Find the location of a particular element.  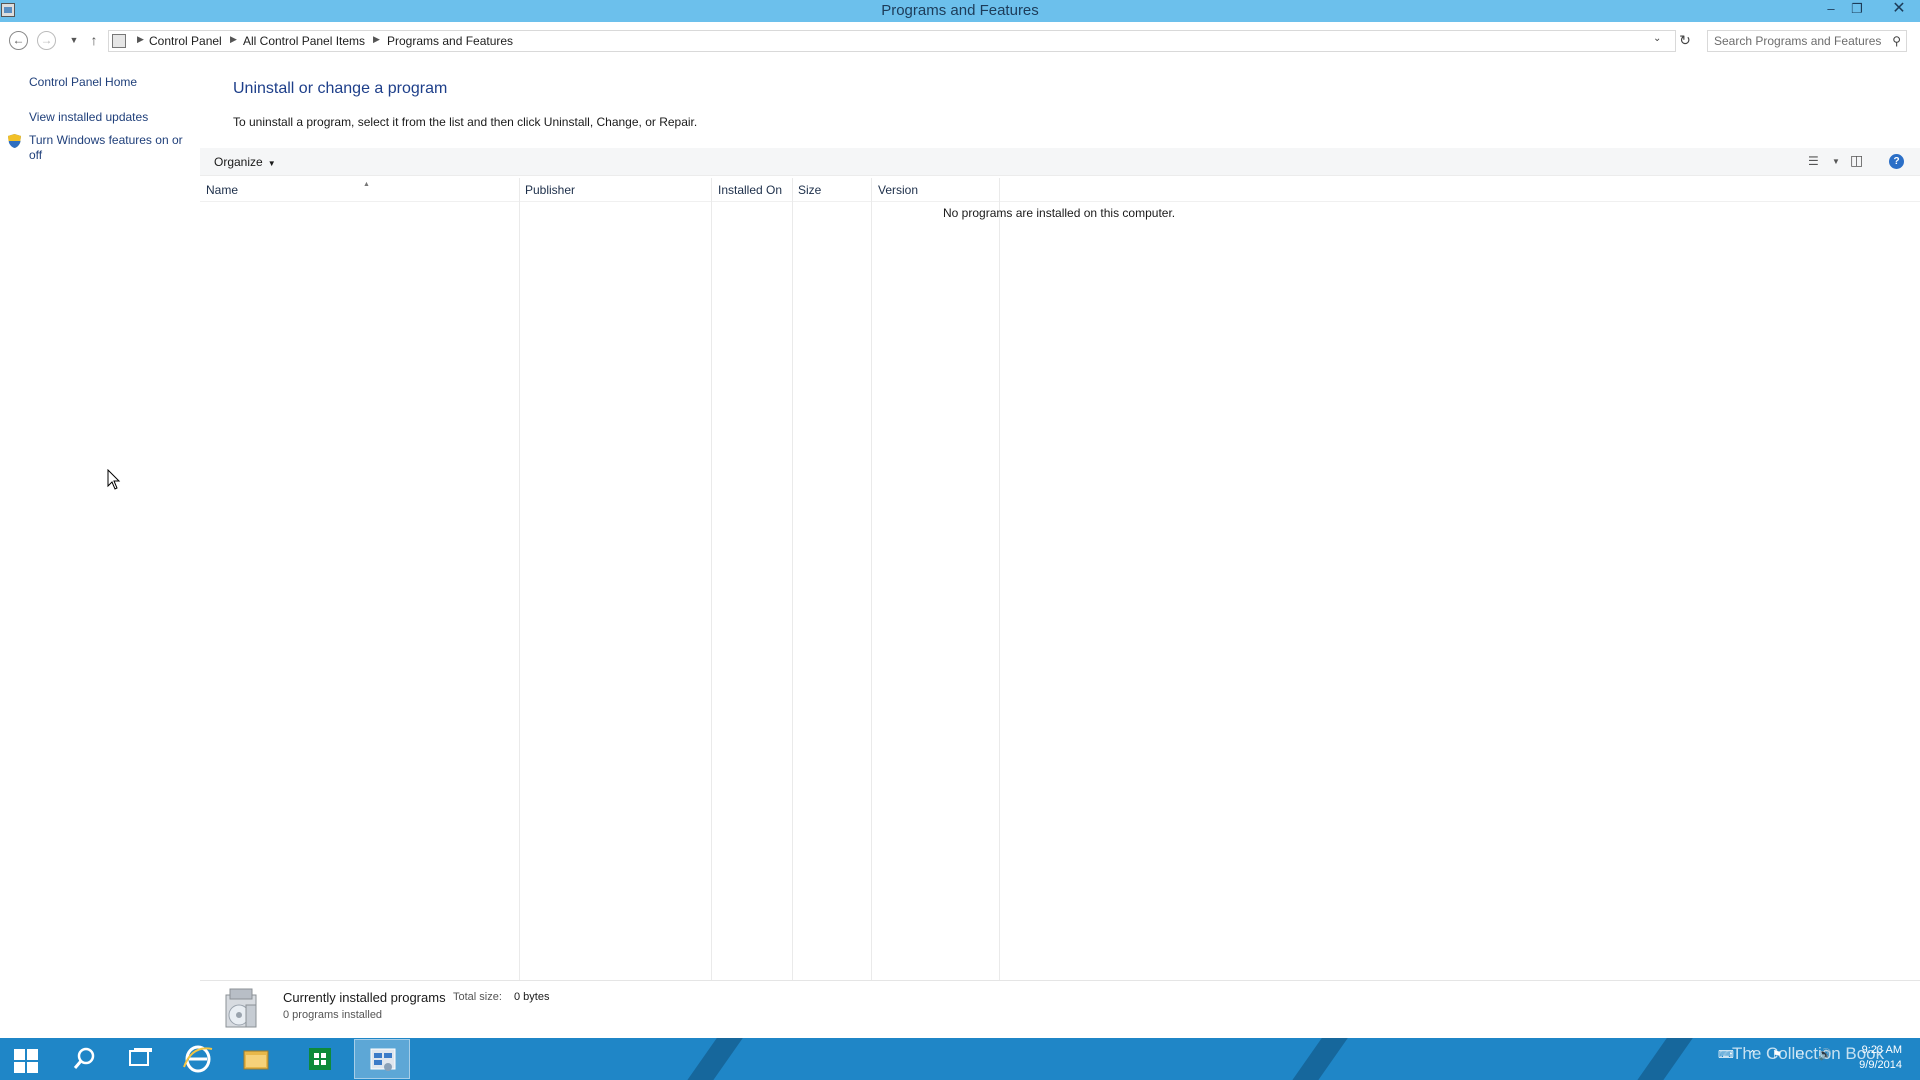

page-title: Uninstall or change a program is located at coordinates (340, 88).